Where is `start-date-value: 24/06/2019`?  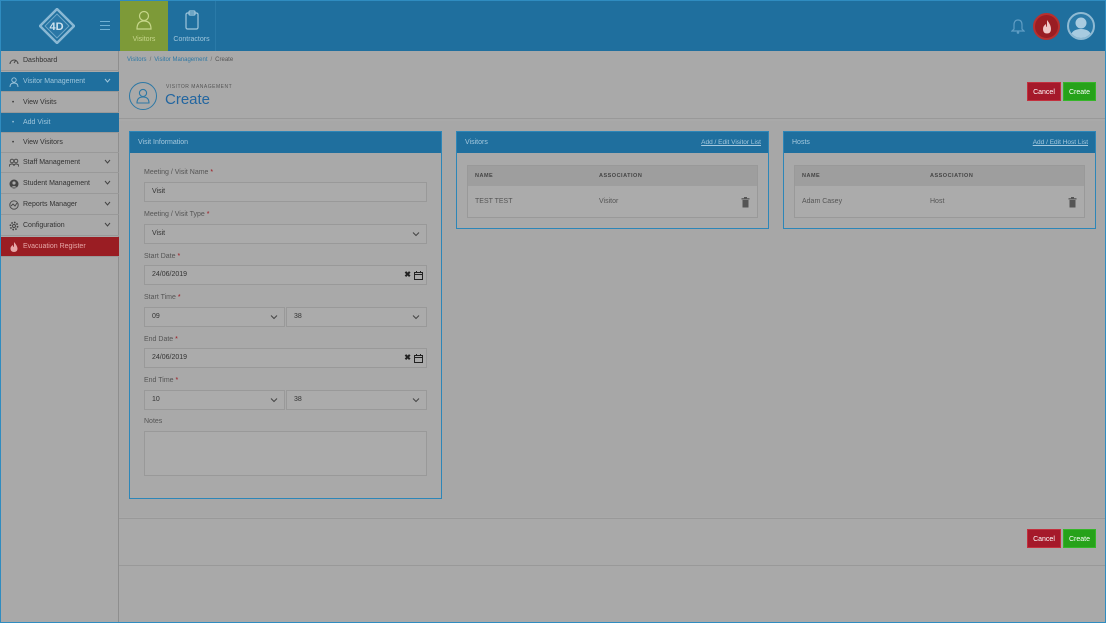
start-date-value: 24/06/2019 is located at coordinates (170, 274).